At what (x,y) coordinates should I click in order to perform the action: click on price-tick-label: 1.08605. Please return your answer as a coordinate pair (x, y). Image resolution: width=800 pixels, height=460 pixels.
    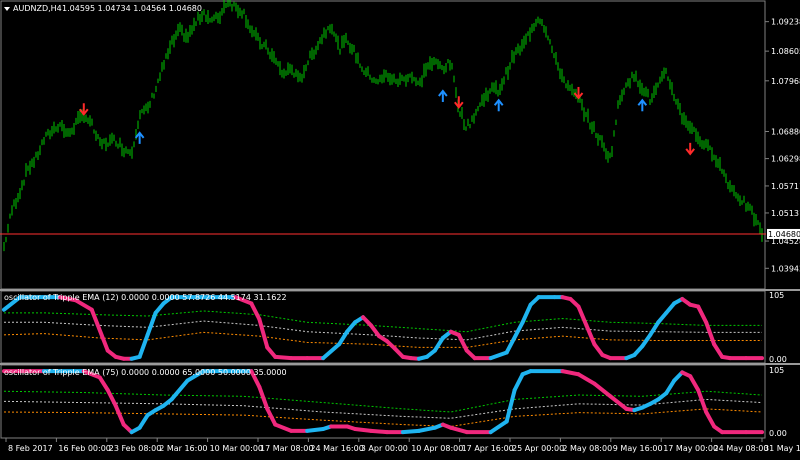
    Looking at the image, I should click on (785, 51).